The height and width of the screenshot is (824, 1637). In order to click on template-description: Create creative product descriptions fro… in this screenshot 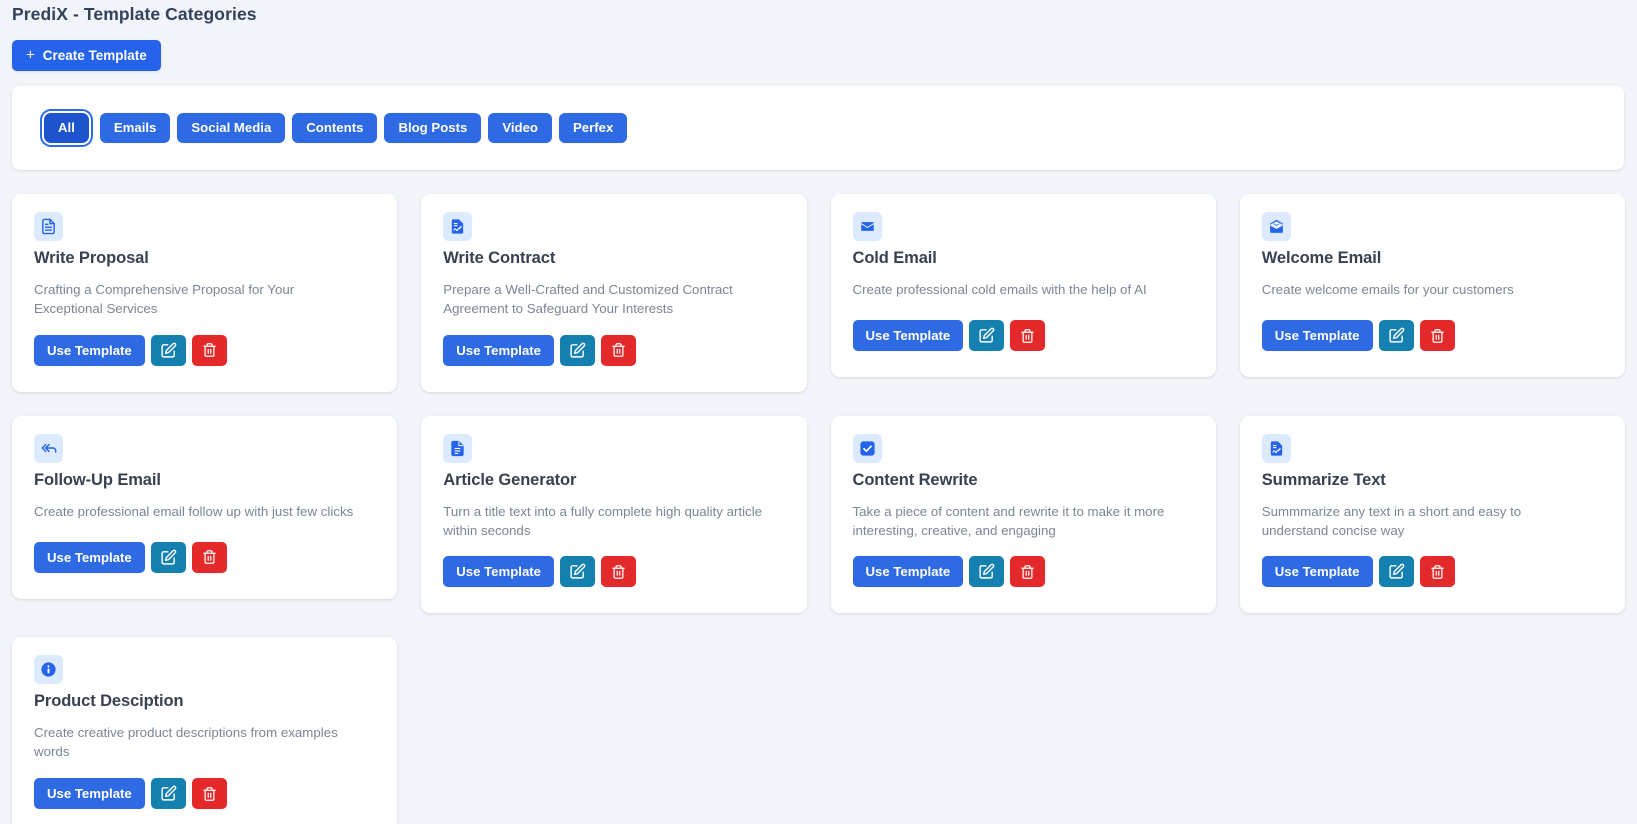, I will do `click(186, 742)`.